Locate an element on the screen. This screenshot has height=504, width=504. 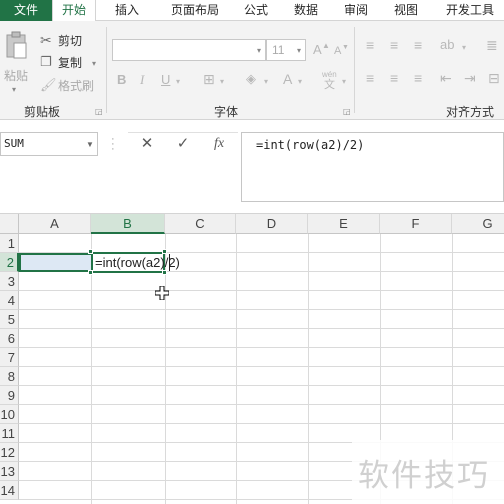
enter-button: ✓ is located at coordinates (183, 144).